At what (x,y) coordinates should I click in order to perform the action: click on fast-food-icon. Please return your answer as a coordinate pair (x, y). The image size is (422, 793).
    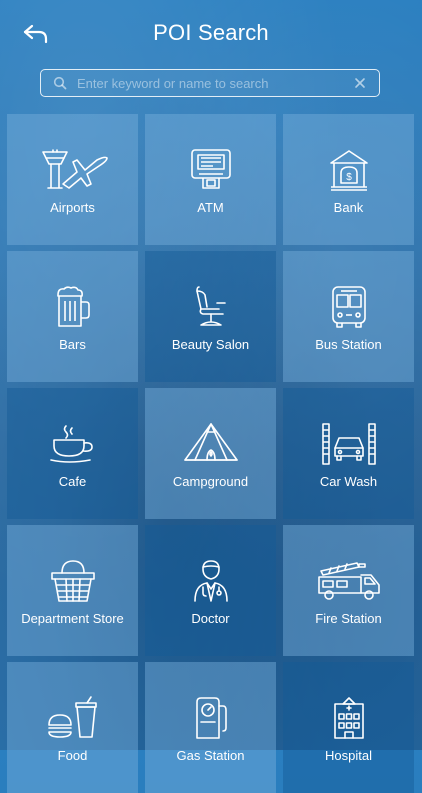
    Looking at the image, I should click on (73, 718).